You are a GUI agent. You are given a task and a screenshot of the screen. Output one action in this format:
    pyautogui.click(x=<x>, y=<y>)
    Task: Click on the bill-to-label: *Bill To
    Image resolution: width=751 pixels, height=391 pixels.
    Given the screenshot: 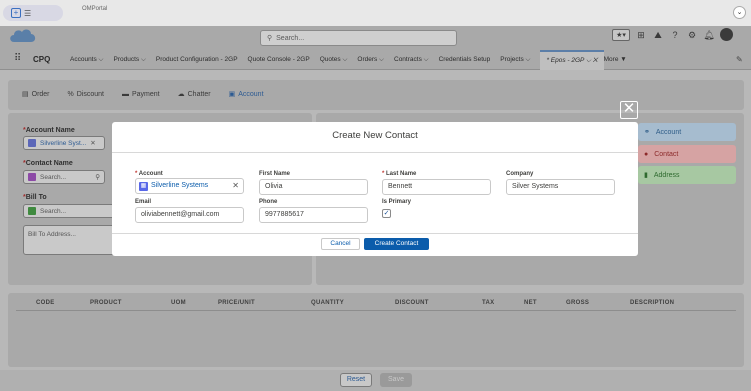 What is the action you would take?
    pyautogui.click(x=35, y=197)
    